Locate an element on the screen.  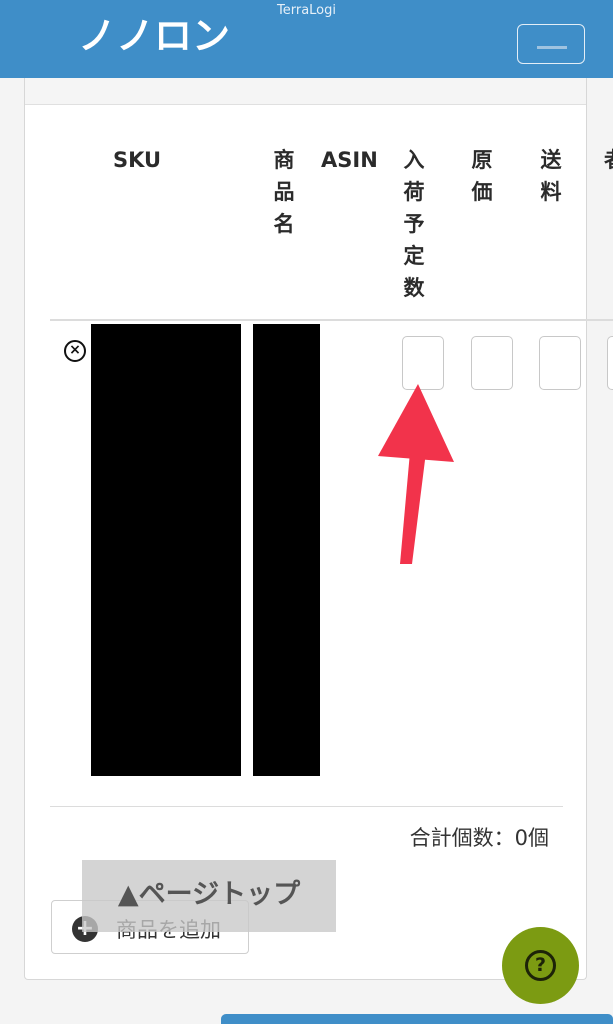
annotation-arrow-icon is located at coordinates (416, 474).